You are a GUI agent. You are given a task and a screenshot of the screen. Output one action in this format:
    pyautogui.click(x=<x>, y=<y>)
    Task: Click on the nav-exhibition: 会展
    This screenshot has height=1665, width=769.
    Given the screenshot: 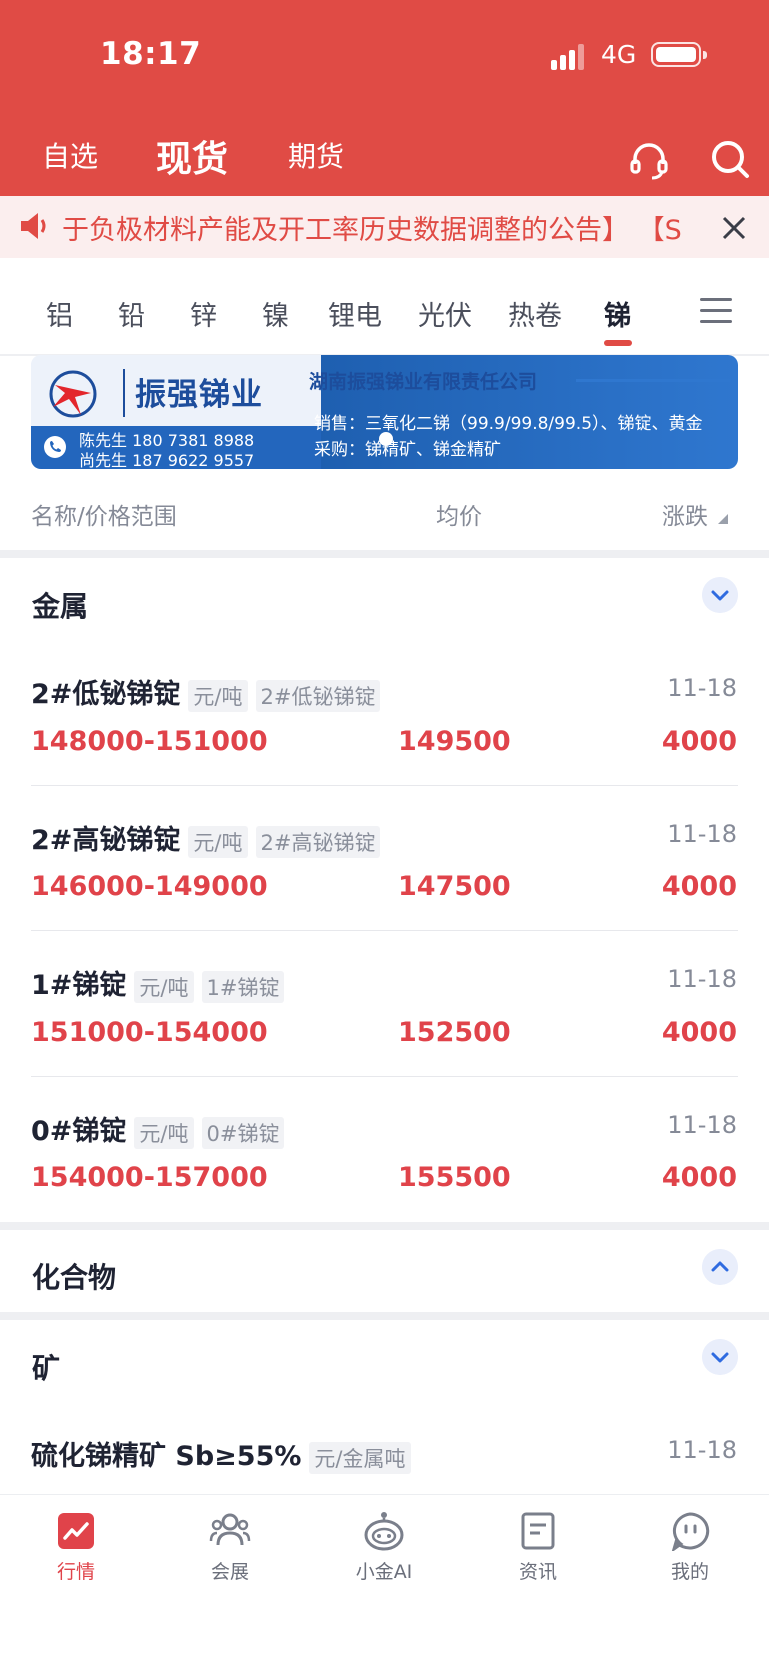 What is the action you would take?
    pyautogui.click(x=230, y=1547)
    